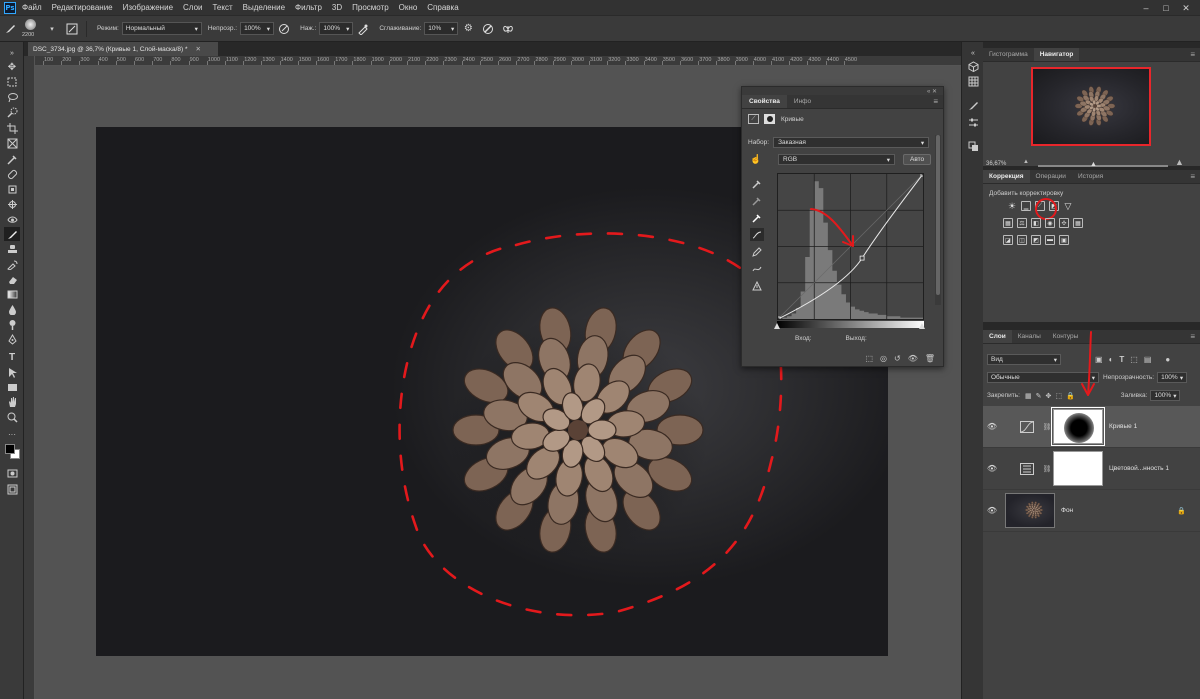 The width and height of the screenshot is (1200, 699). I want to click on tab-history: История, so click(1090, 176).